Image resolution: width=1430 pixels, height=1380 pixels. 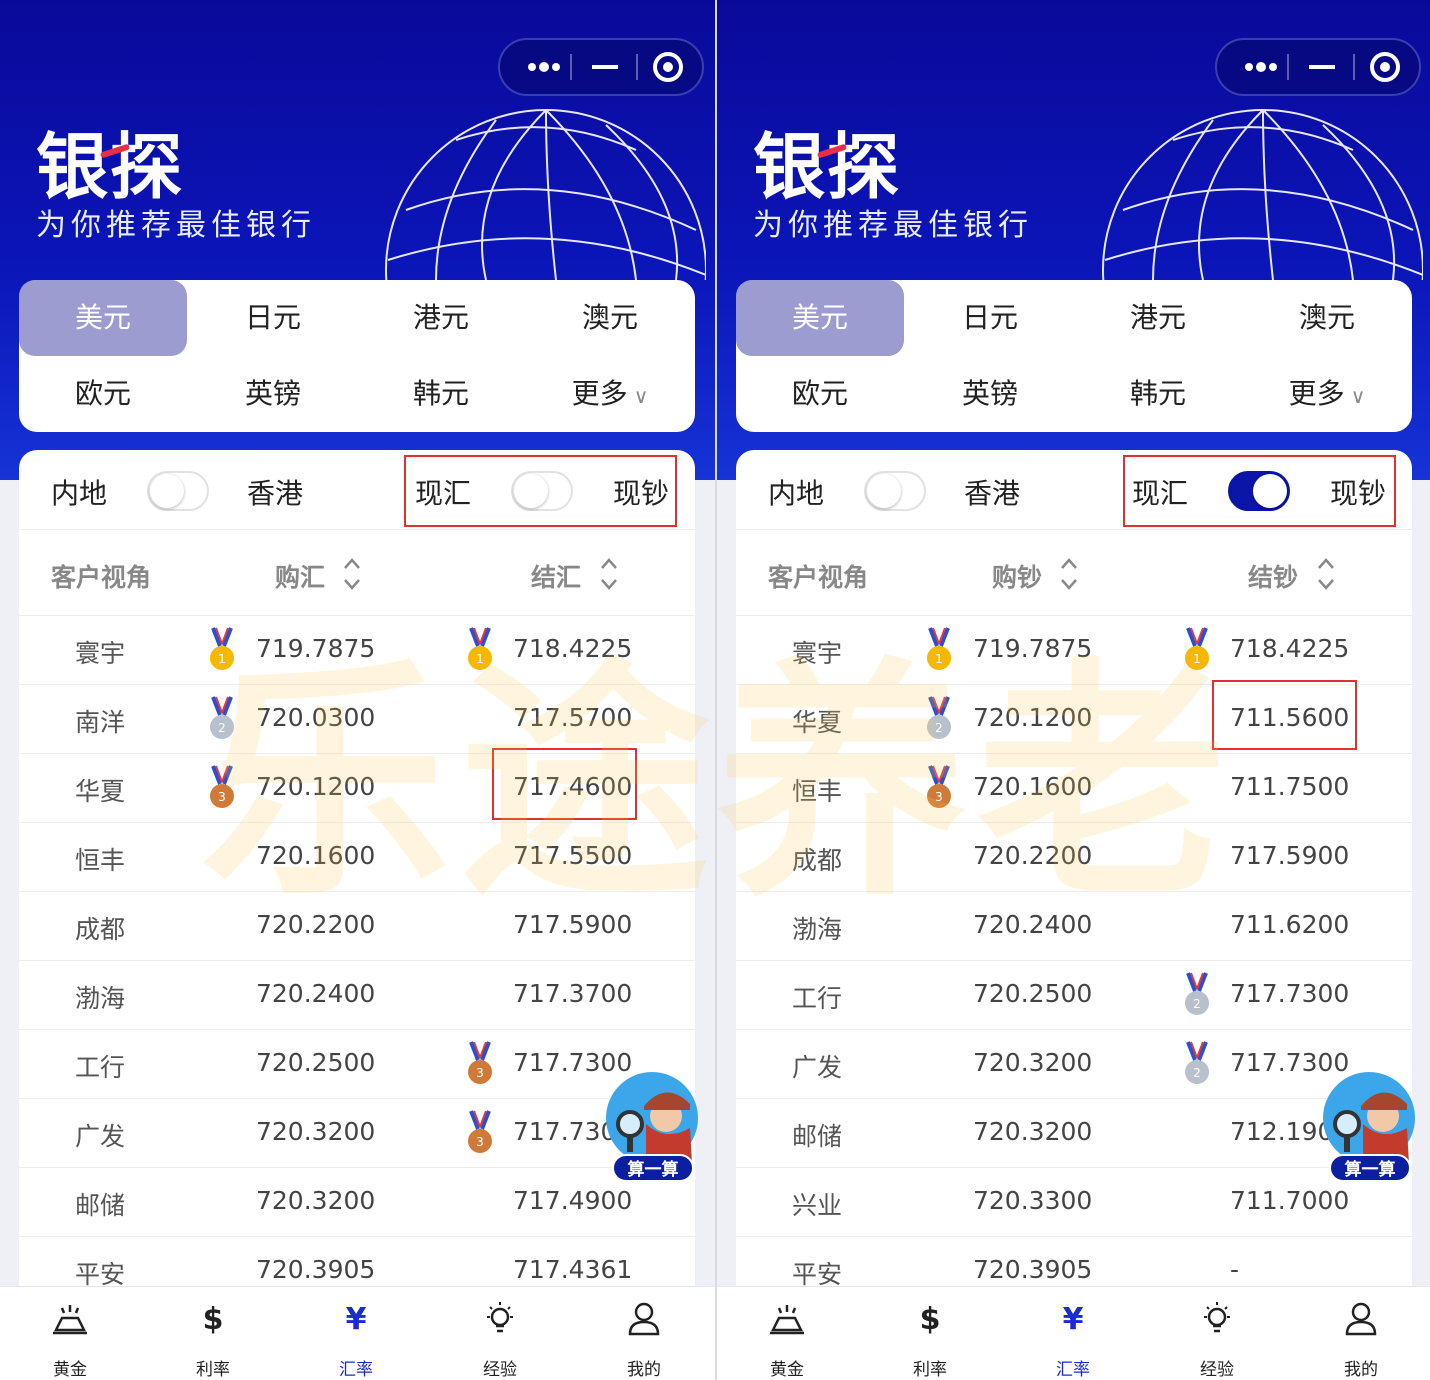 What do you see at coordinates (817, 1067) in the screenshot?
I see `bank-name: 广发` at bounding box center [817, 1067].